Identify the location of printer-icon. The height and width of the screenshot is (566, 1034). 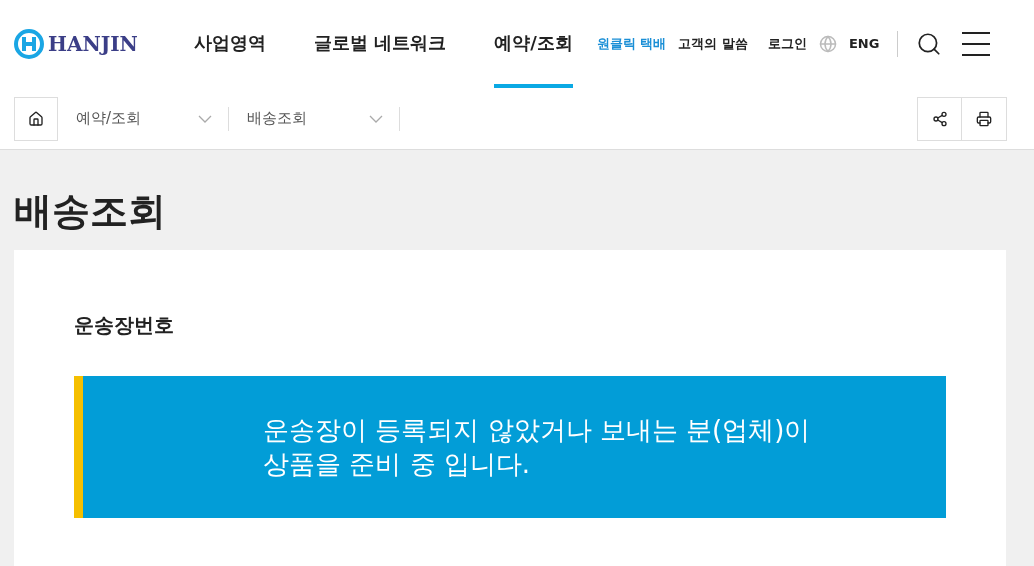
(984, 118).